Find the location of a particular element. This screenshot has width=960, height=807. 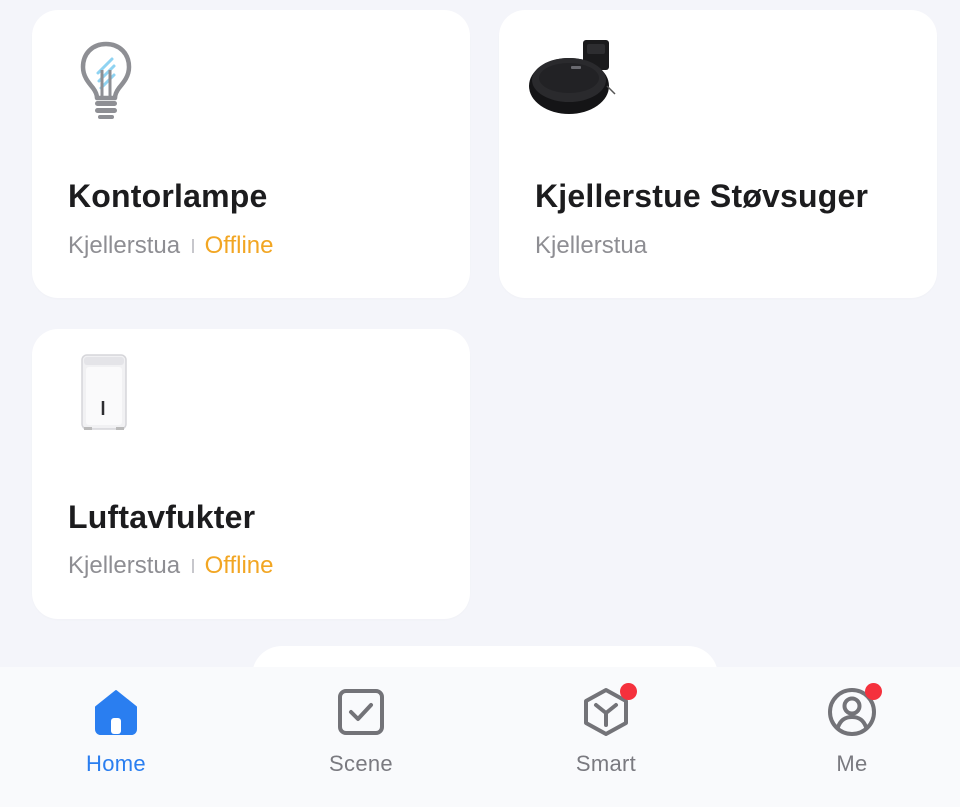

tab-scene: Scene is located at coordinates (361, 737).